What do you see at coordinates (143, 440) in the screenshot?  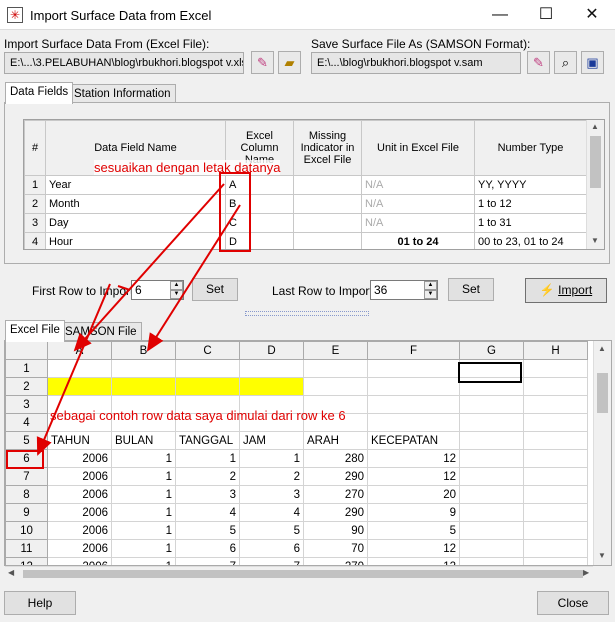 I see `sheet-cell: BULAN` at bounding box center [143, 440].